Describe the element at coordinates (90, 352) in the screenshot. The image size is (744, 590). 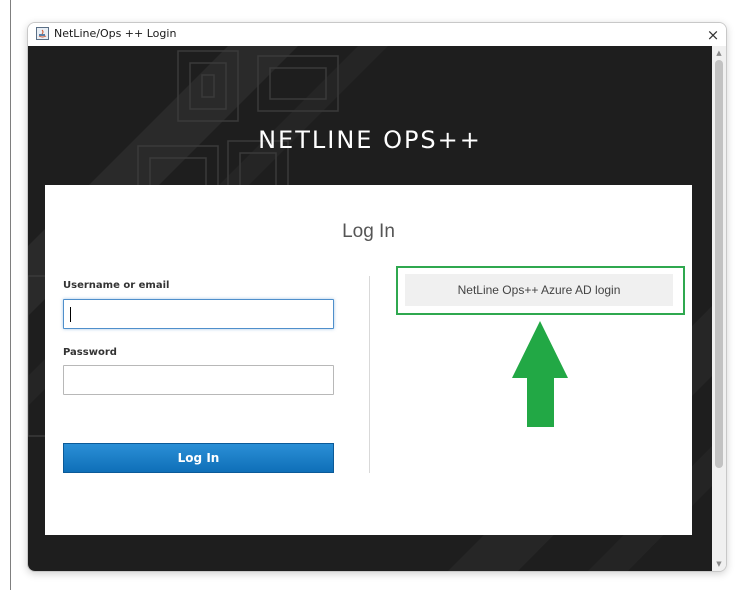
I see `password-label: Password` at that location.